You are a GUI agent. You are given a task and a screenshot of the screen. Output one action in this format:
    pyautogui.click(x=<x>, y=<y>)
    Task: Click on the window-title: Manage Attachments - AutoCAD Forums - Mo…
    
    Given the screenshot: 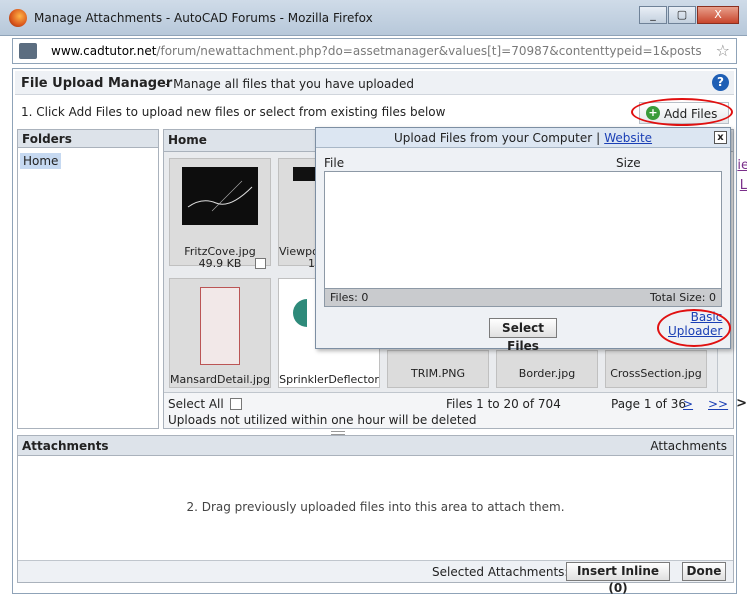 What is the action you would take?
    pyautogui.click(x=203, y=18)
    